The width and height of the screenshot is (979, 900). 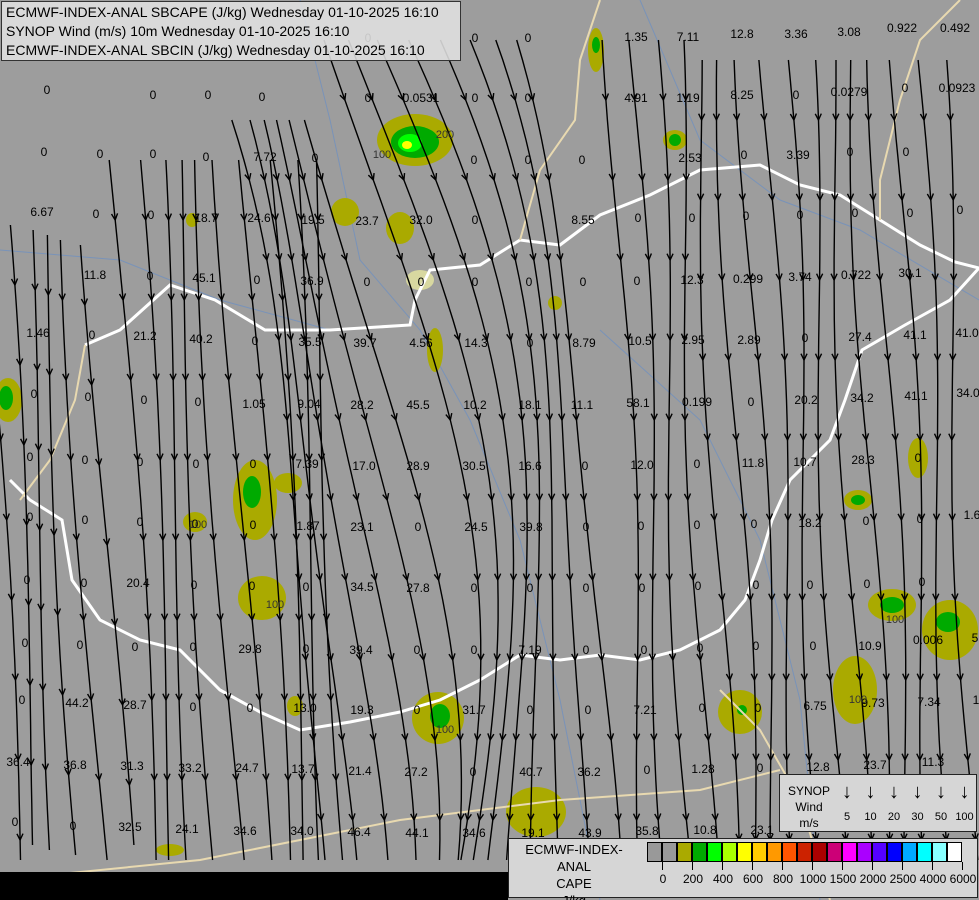 What do you see at coordinates (365, 343) in the screenshot?
I see `cin-value-label: 39.7` at bounding box center [365, 343].